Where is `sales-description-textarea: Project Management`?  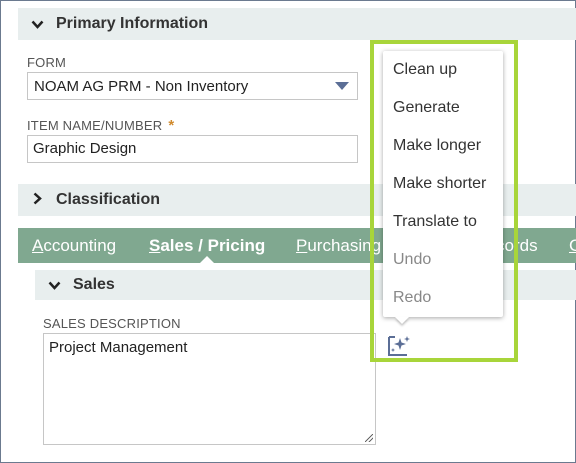
sales-description-textarea: Project Management is located at coordinates (209, 389).